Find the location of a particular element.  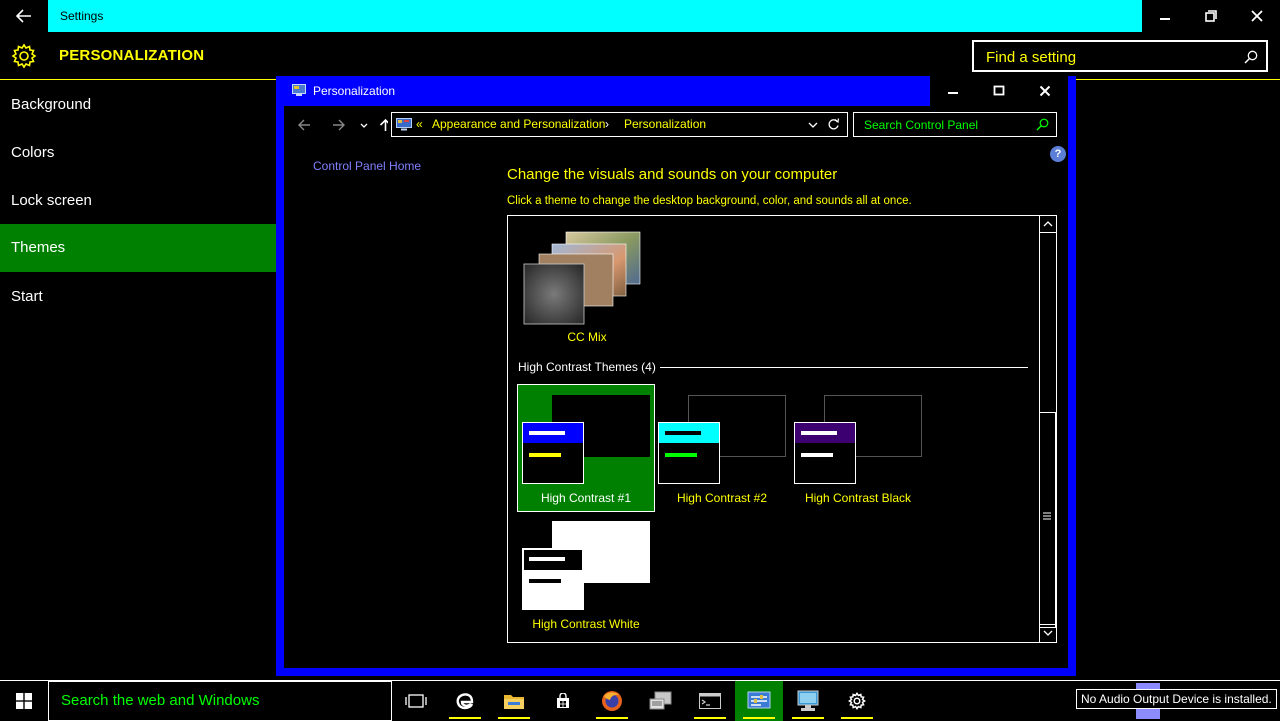

restore-button is located at coordinates (1211, 16).